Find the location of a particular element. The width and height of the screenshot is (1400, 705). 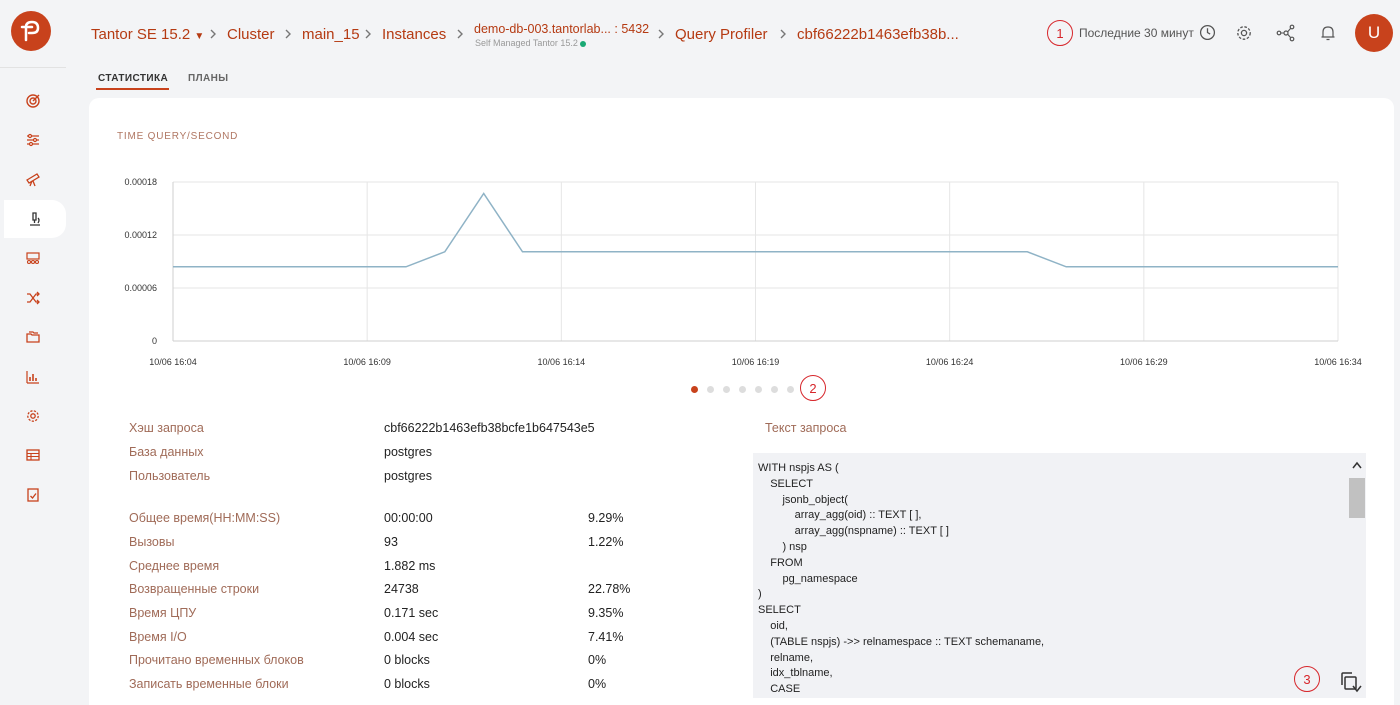

gear-icon is located at coordinates (33, 416).